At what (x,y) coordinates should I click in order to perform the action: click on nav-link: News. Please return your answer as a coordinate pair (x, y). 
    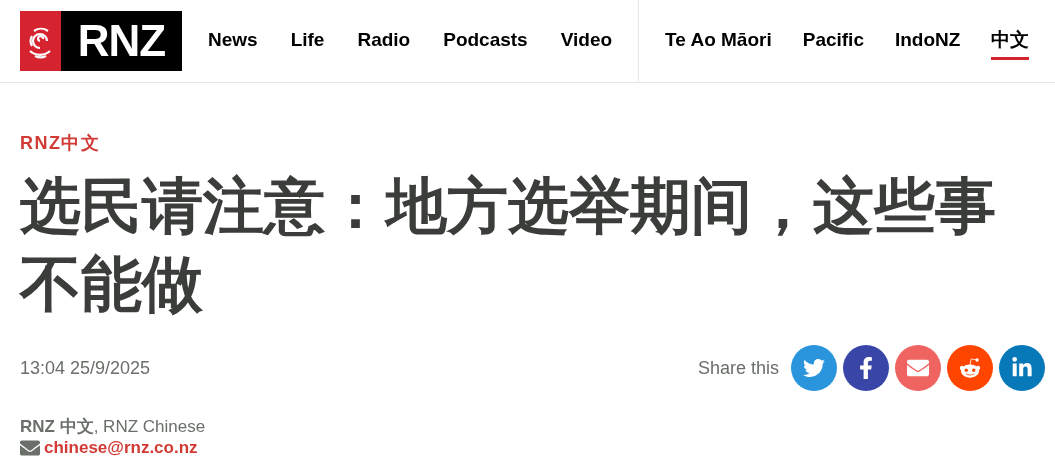
    Looking at the image, I should click on (233, 41).